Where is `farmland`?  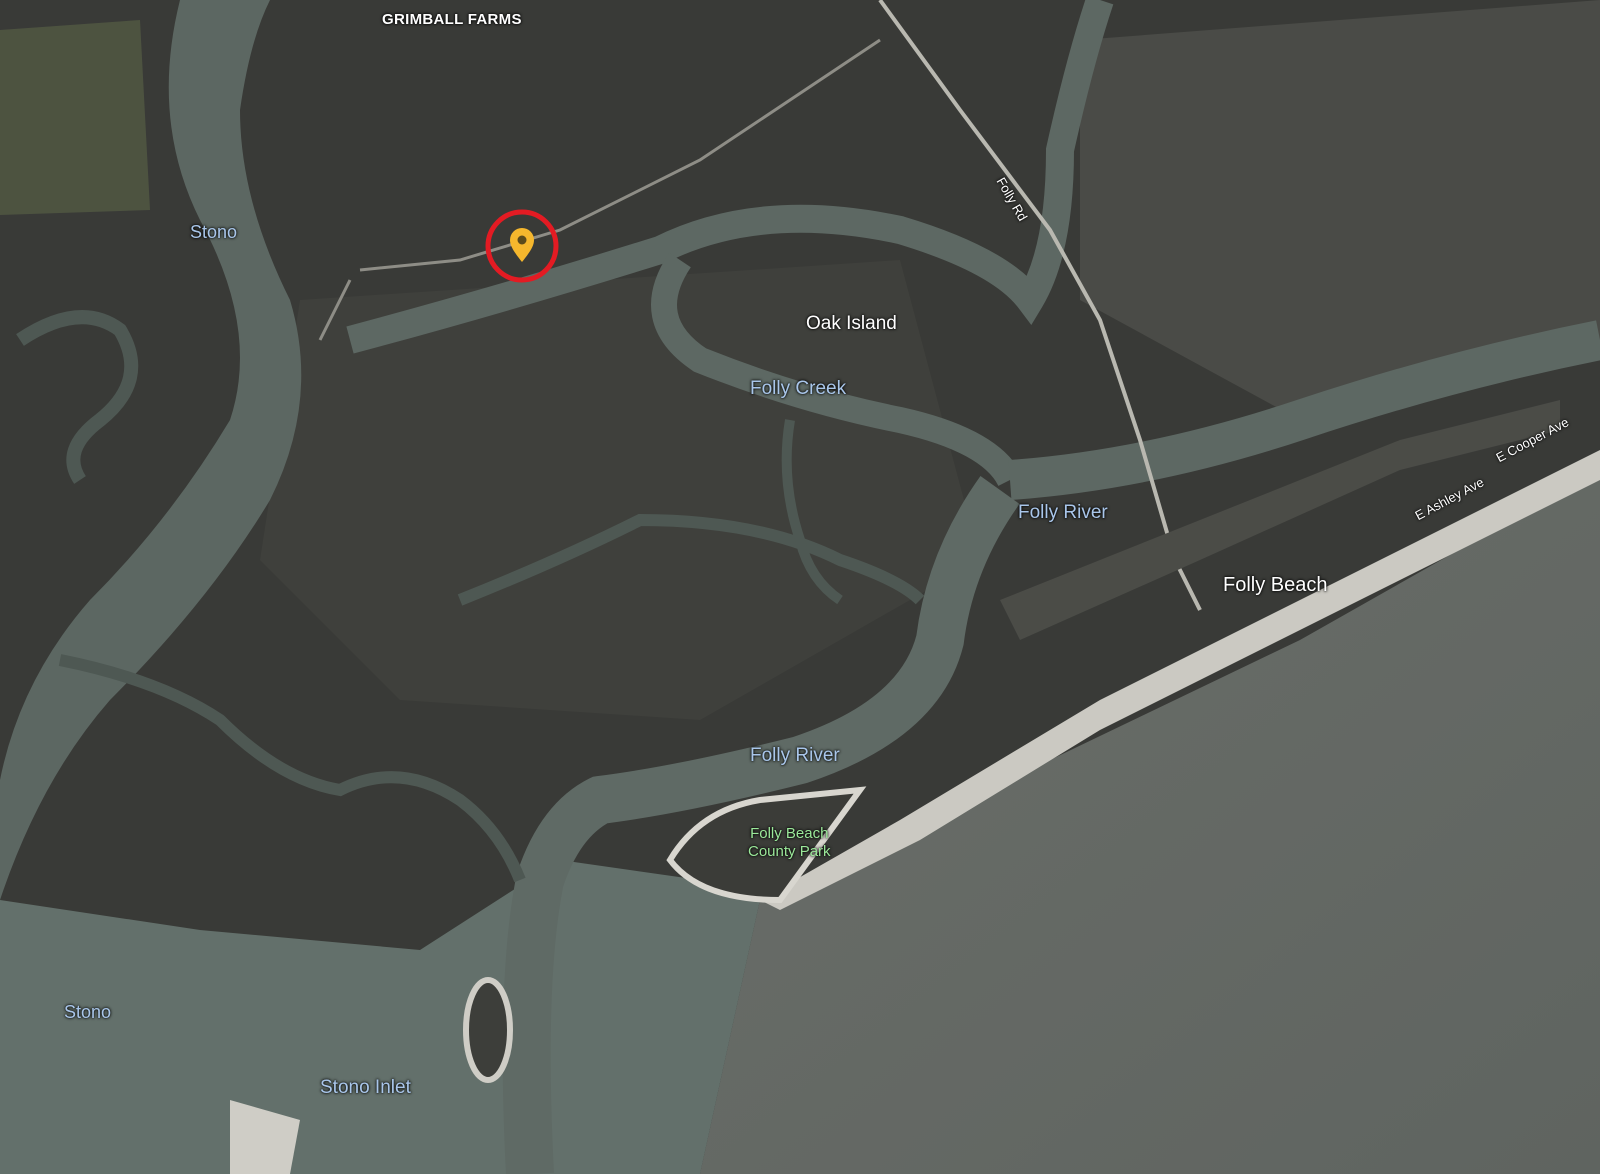
farmland is located at coordinates (75, 117).